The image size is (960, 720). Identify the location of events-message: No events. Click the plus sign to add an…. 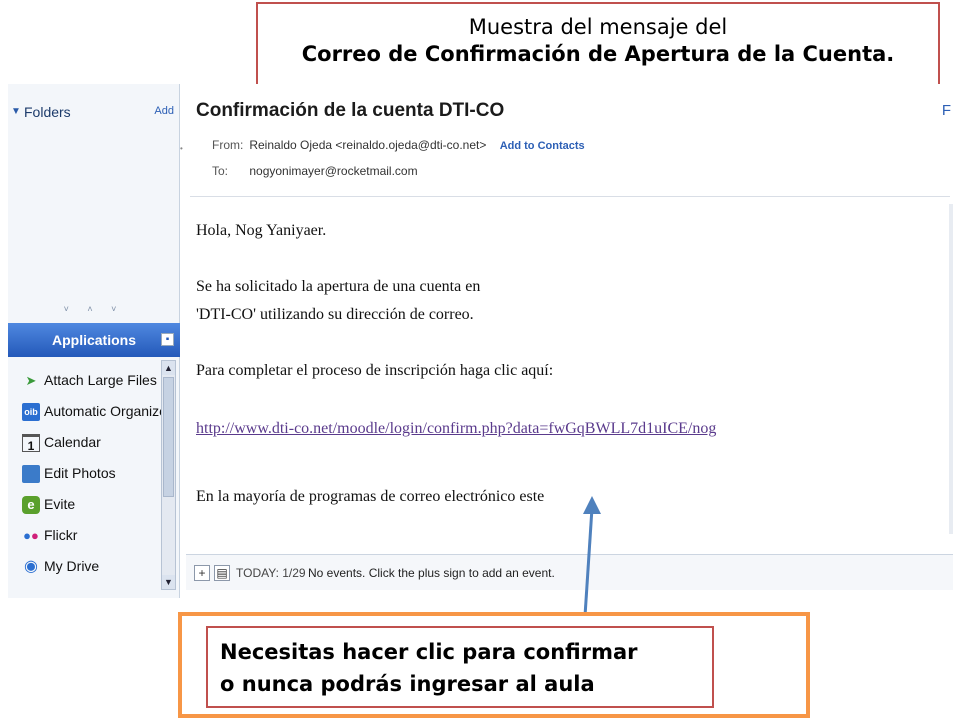
(431, 573).